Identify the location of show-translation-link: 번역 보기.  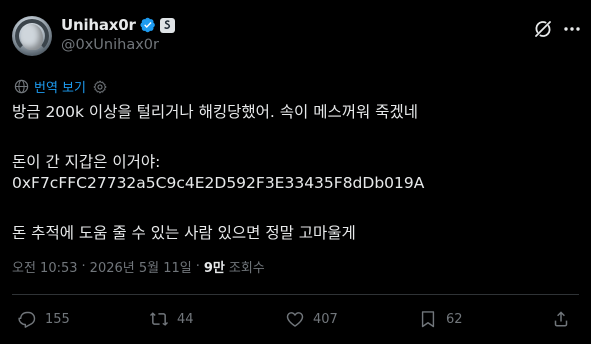
(60, 86).